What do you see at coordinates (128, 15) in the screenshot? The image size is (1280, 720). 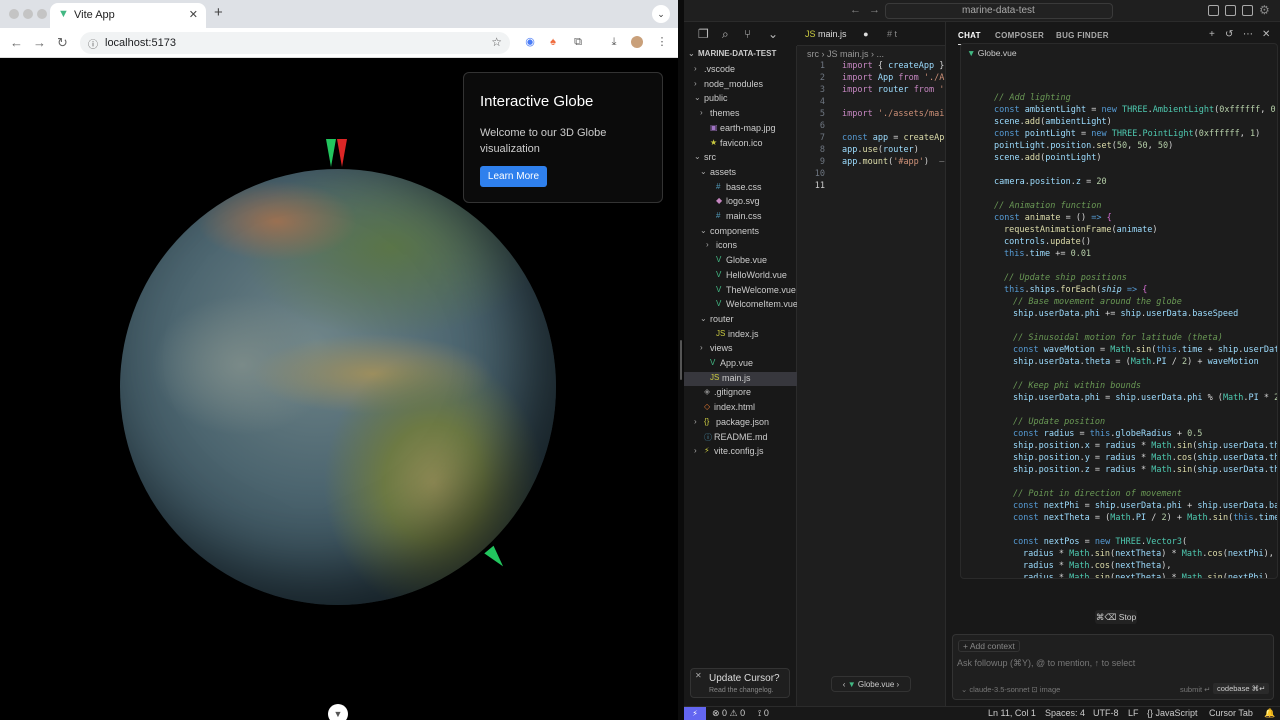 I see `browser-tab: ▼ Vite App ✕` at bounding box center [128, 15].